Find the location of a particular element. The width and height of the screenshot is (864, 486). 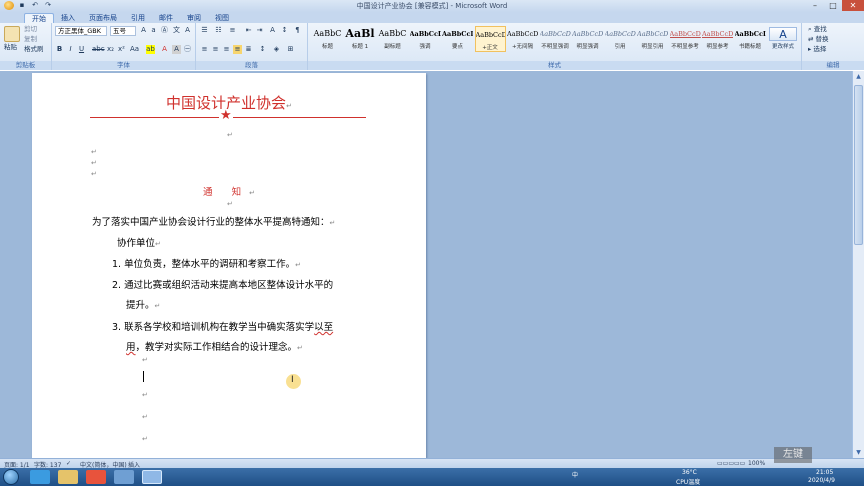

style-item: AaBbCcDc +无间隔 is located at coordinates (522, 39).